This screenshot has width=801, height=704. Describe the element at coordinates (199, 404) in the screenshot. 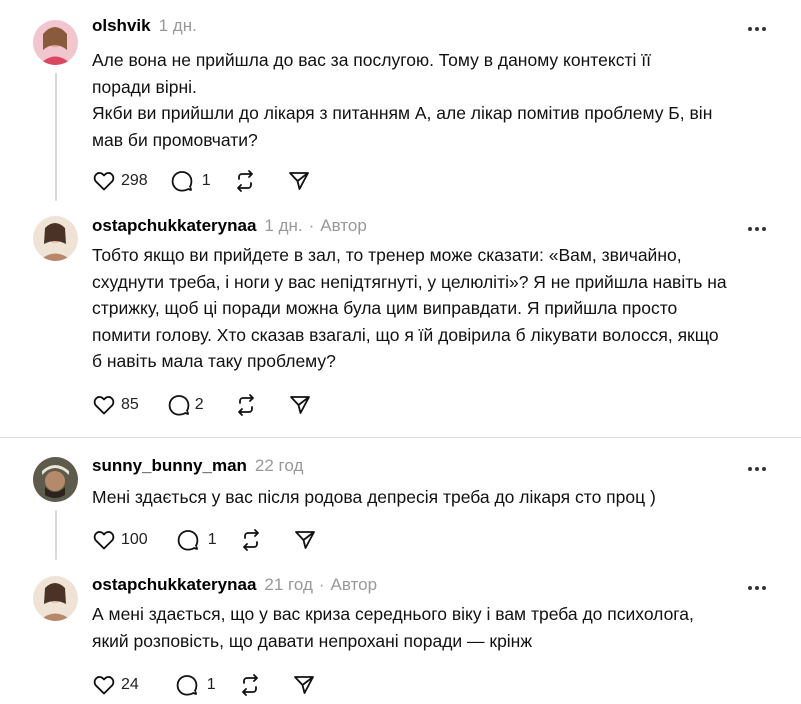

I see `reply-count: 2` at that location.